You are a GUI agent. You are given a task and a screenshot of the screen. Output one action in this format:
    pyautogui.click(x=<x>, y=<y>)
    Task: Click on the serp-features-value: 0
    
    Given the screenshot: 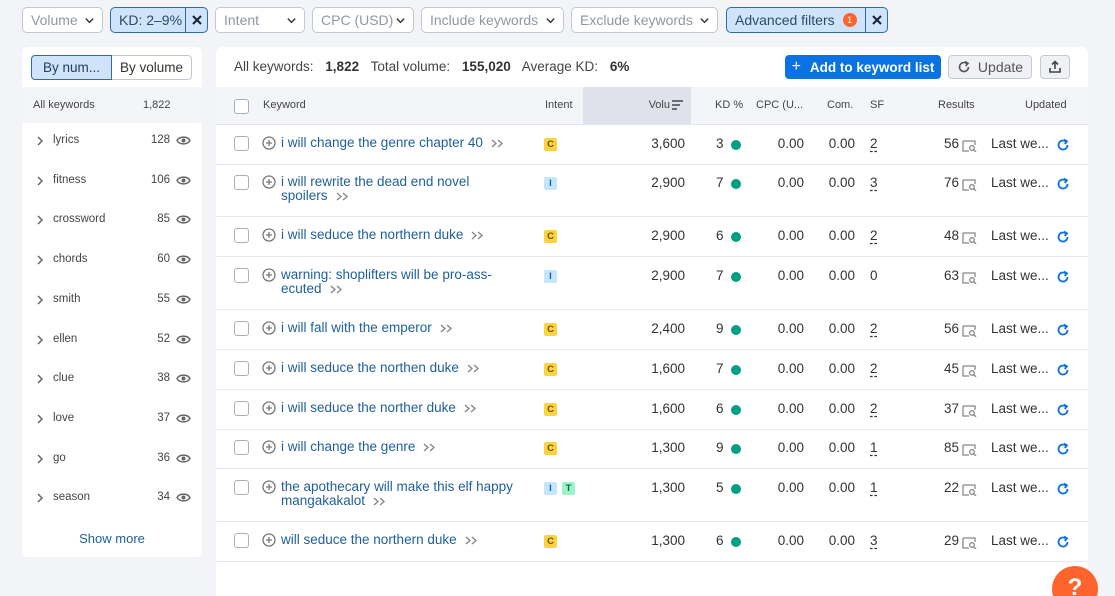 What is the action you would take?
    pyautogui.click(x=874, y=275)
    